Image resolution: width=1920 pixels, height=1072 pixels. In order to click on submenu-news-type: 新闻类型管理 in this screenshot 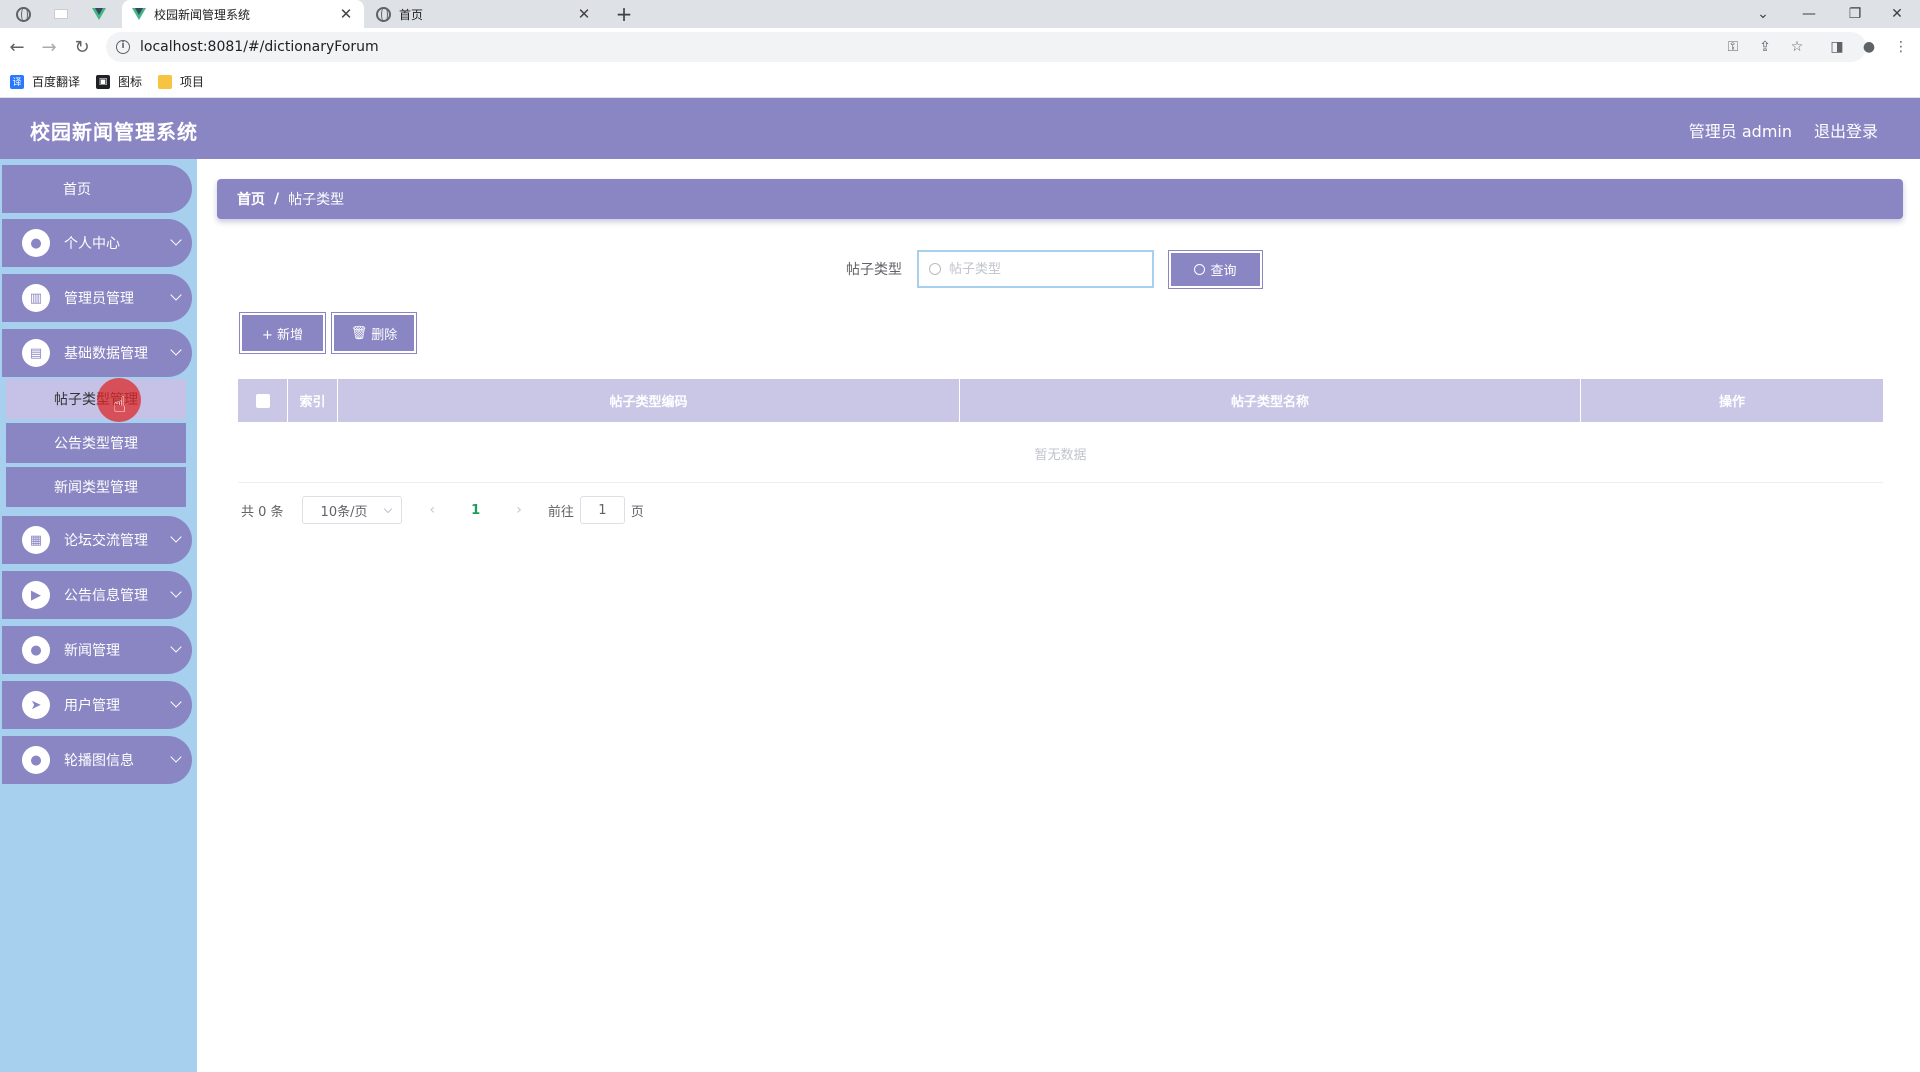, I will do `click(96, 488)`.